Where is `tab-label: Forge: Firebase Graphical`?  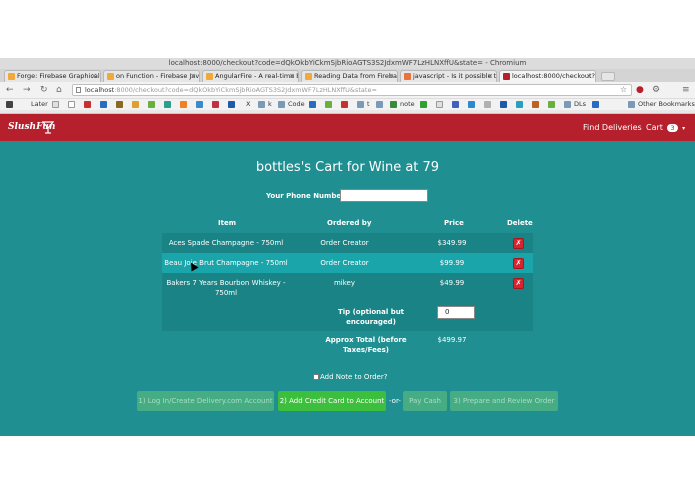 tab-label: Forge: Firebase Graphical is located at coordinates (58, 76).